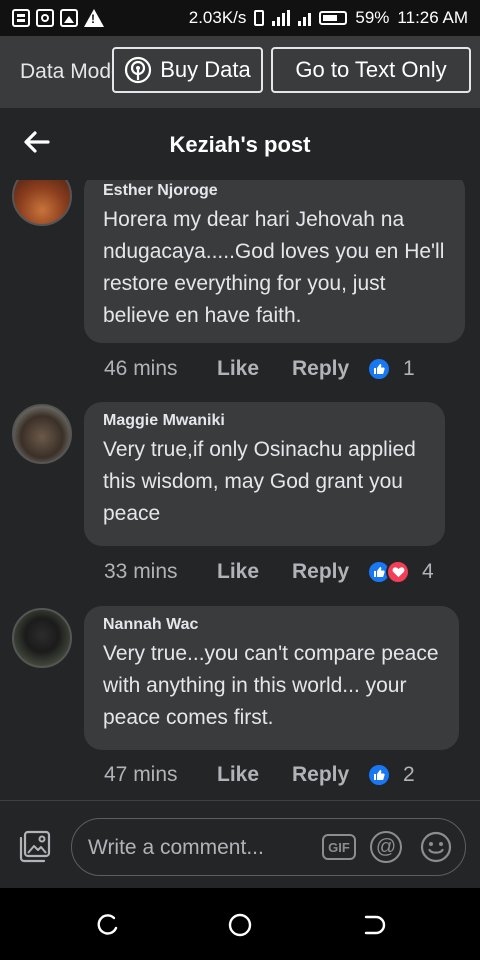 The width and height of the screenshot is (480, 960). I want to click on signal-icon, so click(281, 18).